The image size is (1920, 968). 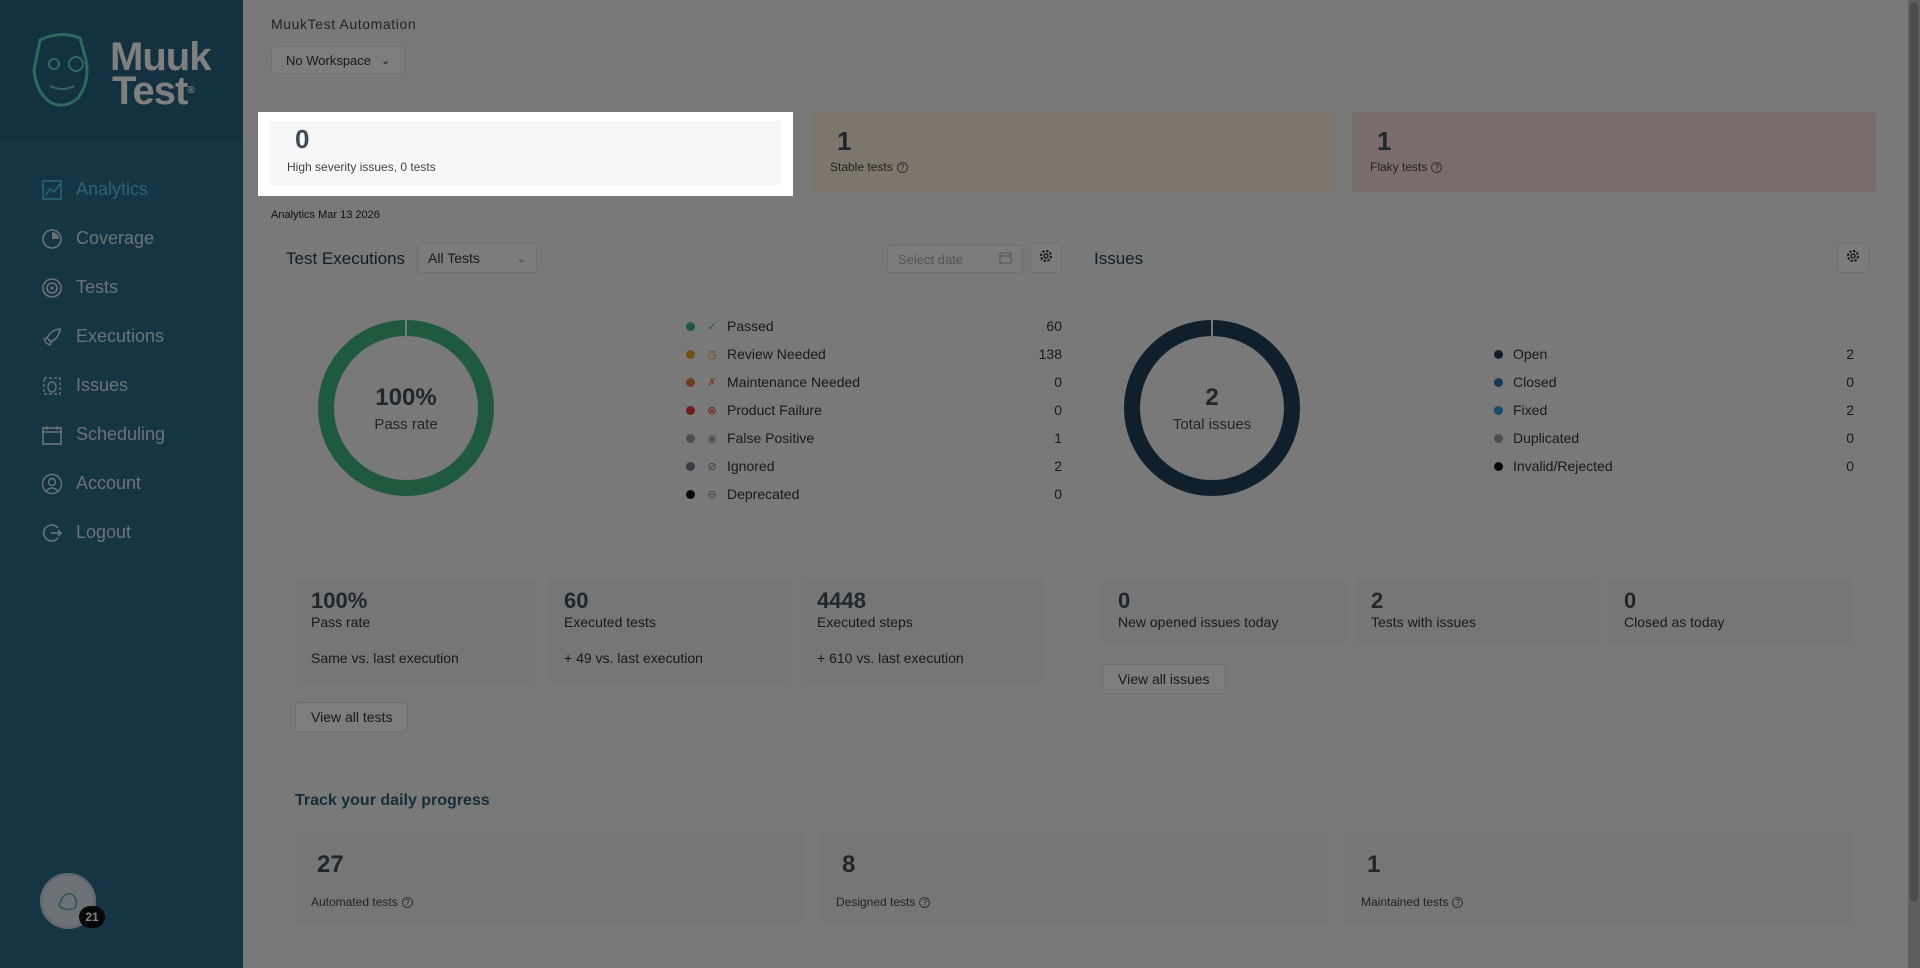 I want to click on legend-value: 138, so click(x=1050, y=354).